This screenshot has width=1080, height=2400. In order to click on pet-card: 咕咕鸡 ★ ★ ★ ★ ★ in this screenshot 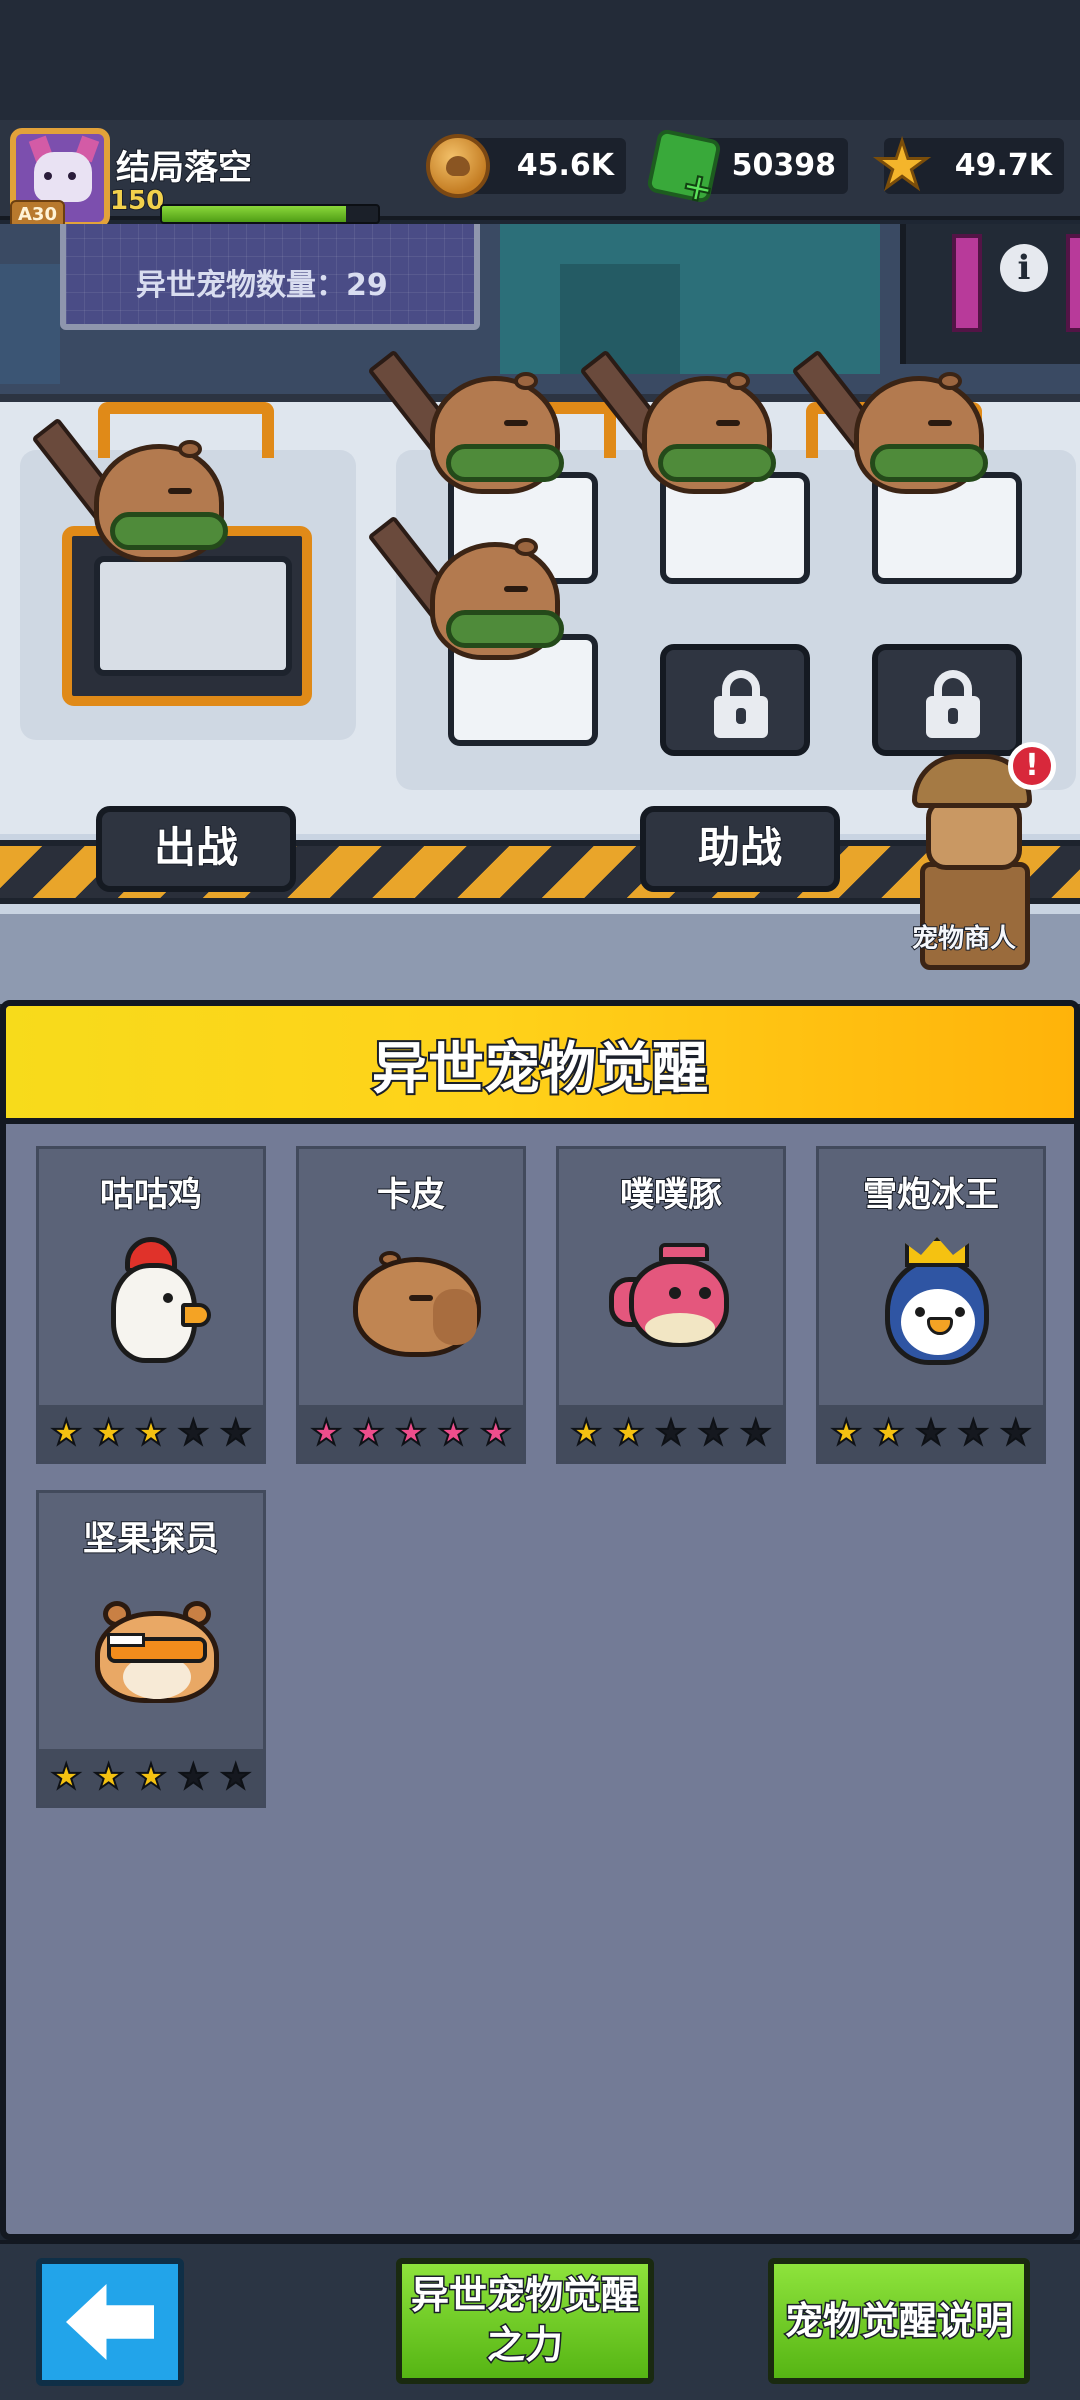, I will do `click(151, 1305)`.